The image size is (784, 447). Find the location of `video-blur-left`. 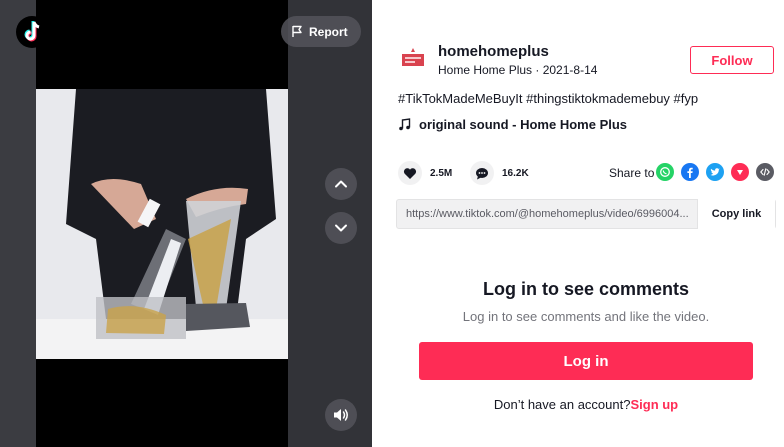

video-blur-left is located at coordinates (18, 223).